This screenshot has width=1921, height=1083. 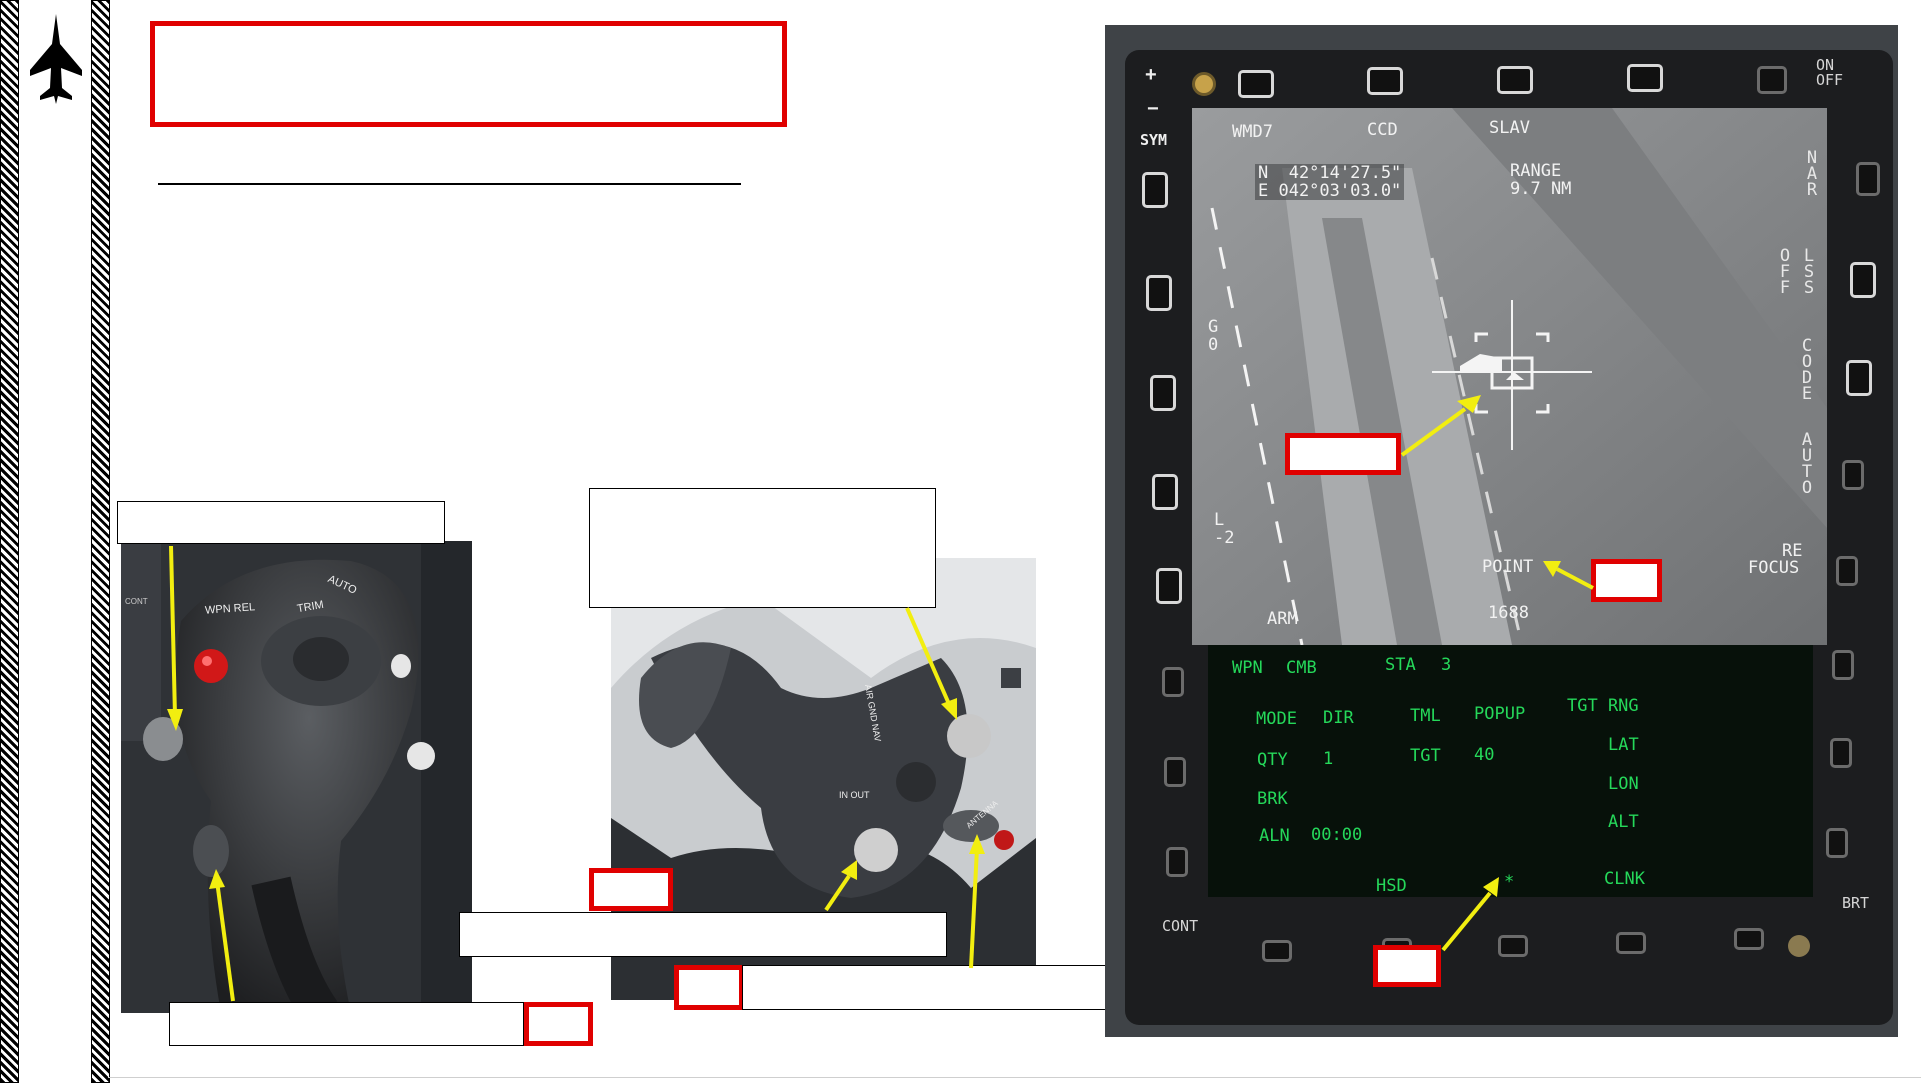 What do you see at coordinates (56, 59) in the screenshot?
I see `jet-silhouette-icon` at bounding box center [56, 59].